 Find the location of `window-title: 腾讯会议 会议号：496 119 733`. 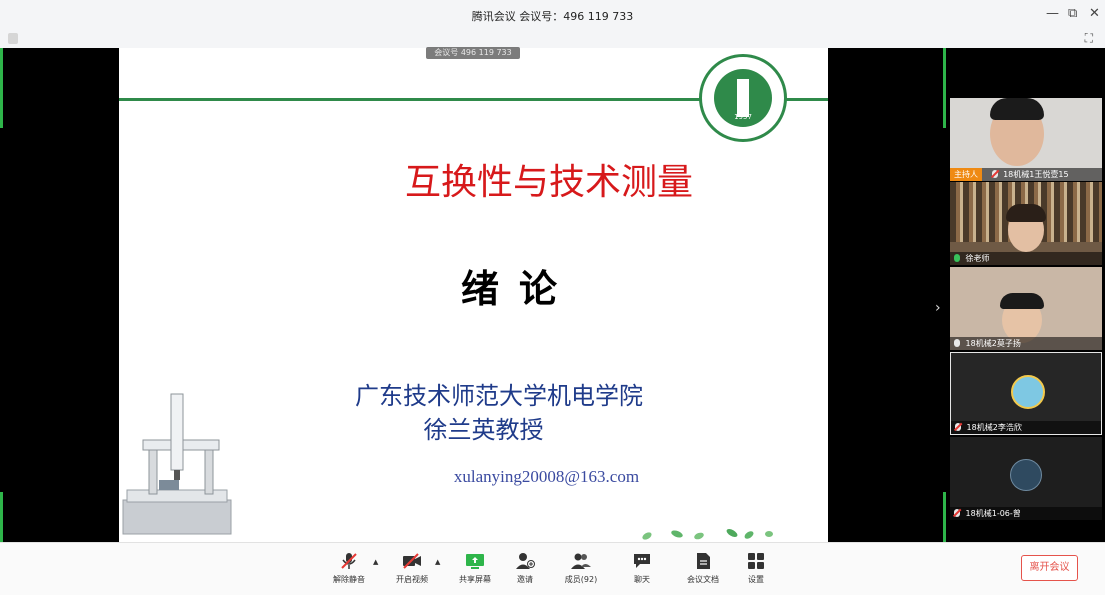

window-title: 腾讯会议 会议号：496 119 733 is located at coordinates (552, 16).